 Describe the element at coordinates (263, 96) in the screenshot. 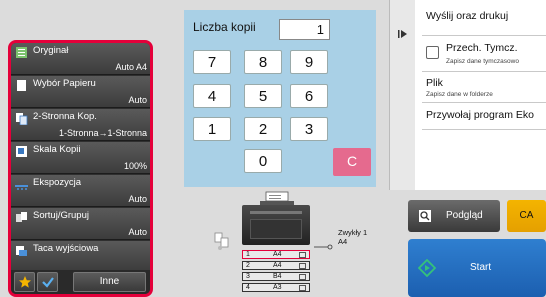

I see `key-5: 5` at that location.